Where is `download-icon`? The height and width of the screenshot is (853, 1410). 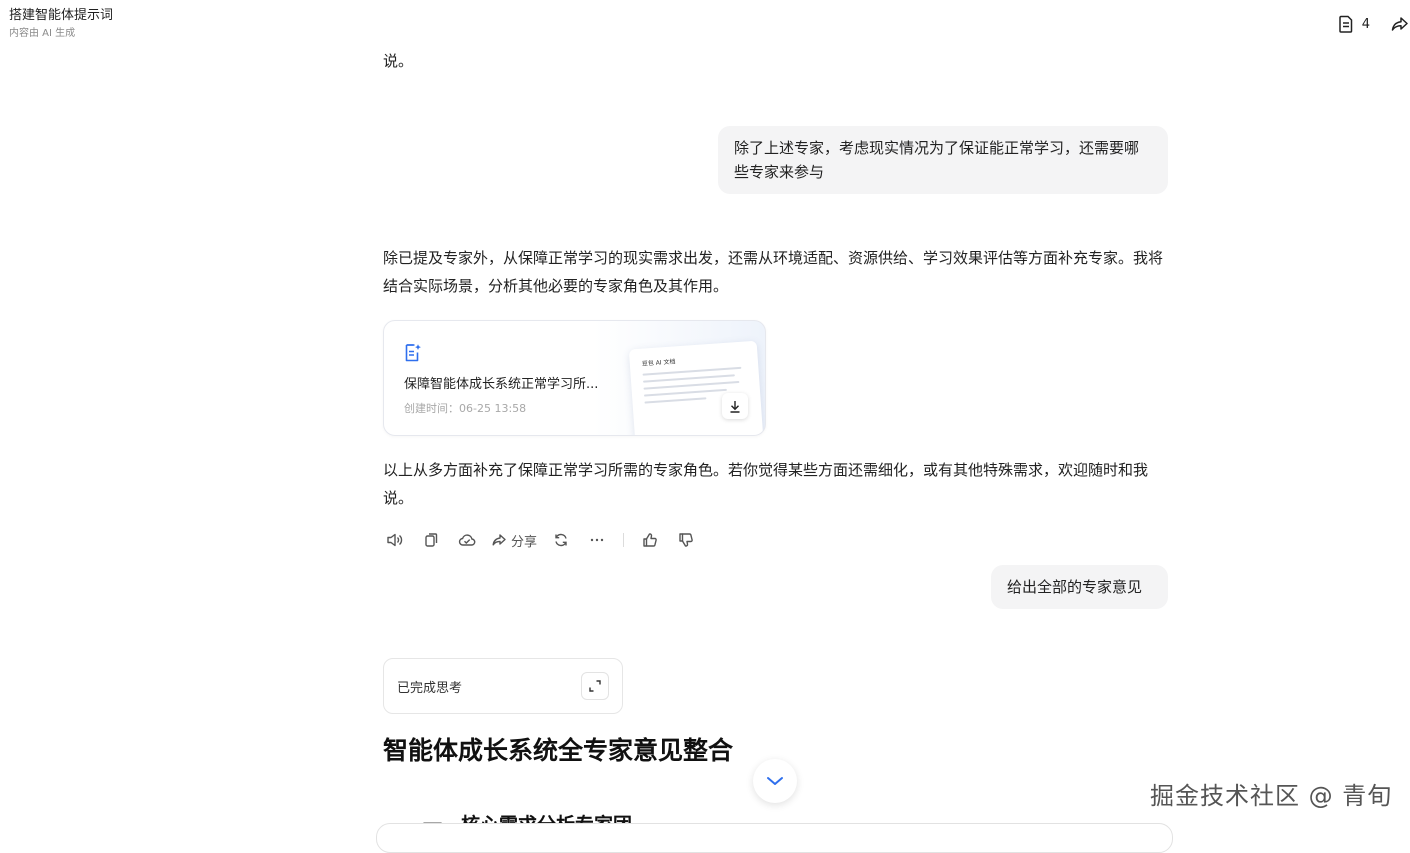
download-icon is located at coordinates (735, 406).